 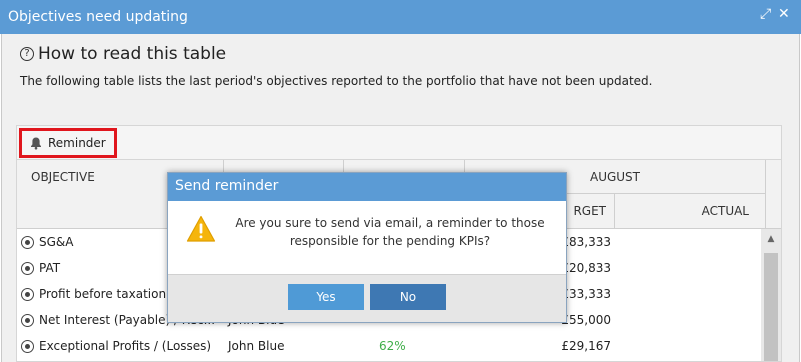 I want to click on vertical-scrollbar: ▲, so click(x=771, y=295).